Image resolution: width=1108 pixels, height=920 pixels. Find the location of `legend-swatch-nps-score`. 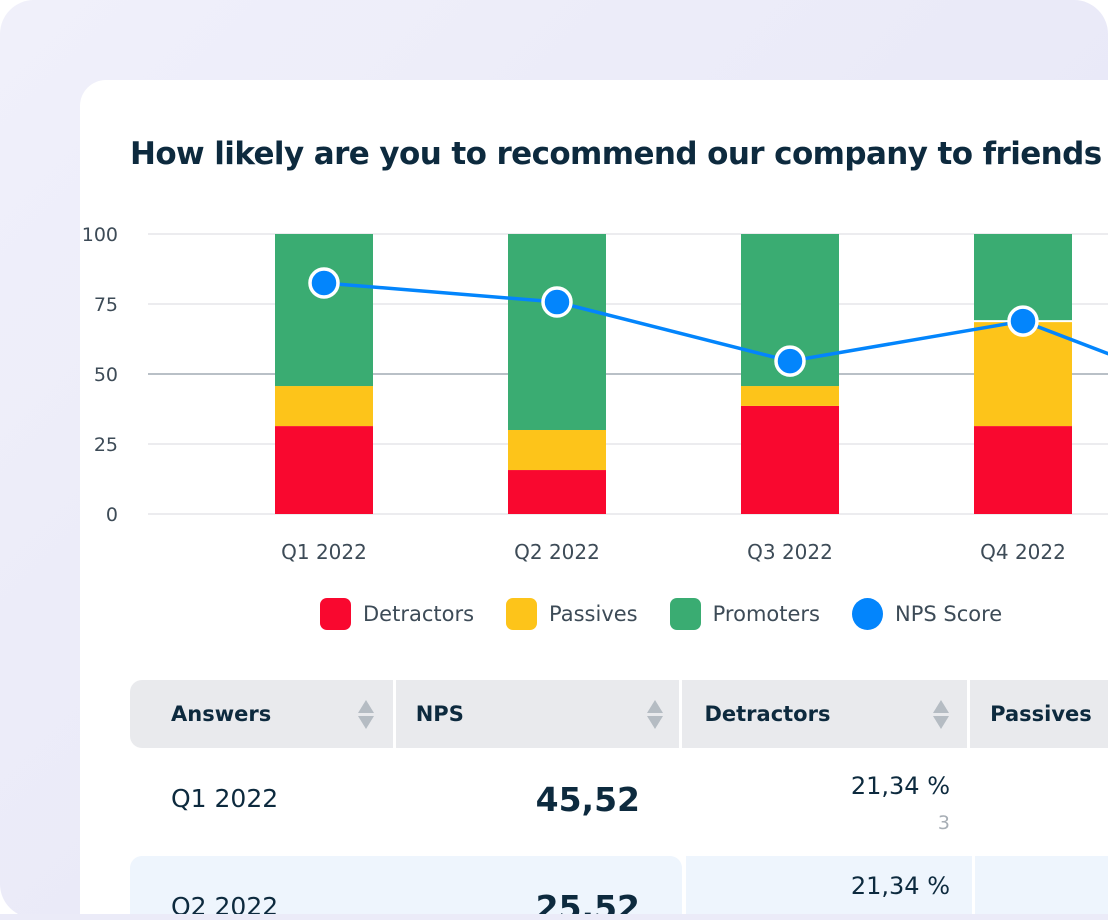

legend-swatch-nps-score is located at coordinates (867, 614).